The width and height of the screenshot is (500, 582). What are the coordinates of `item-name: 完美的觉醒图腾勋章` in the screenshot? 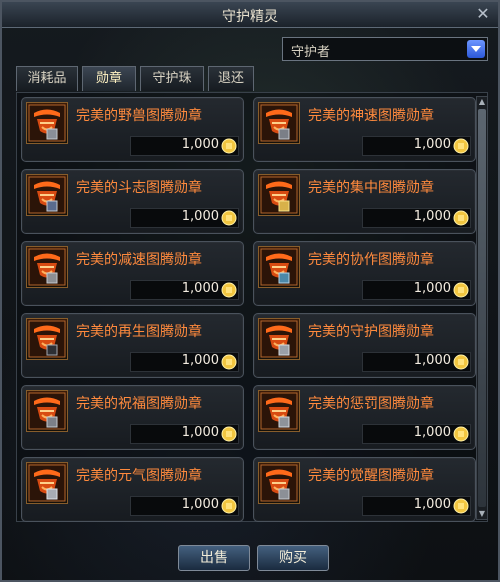 It's located at (371, 476).